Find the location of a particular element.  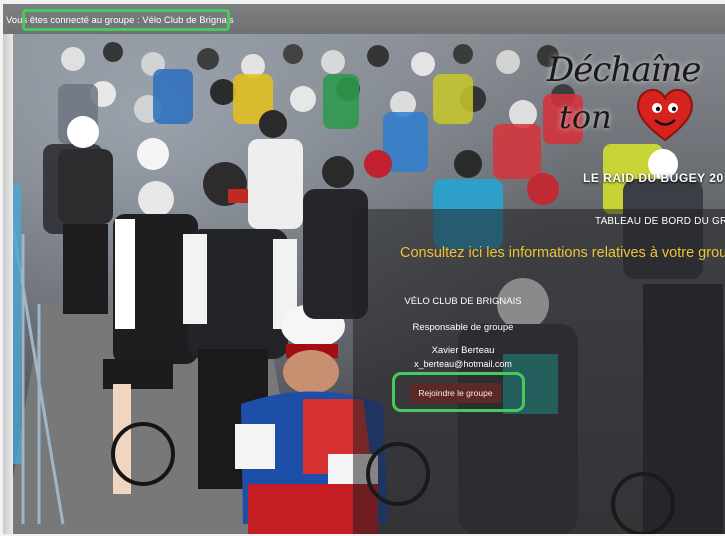

event-title: LE RAID DU BUGEY 20 is located at coordinates (653, 178).